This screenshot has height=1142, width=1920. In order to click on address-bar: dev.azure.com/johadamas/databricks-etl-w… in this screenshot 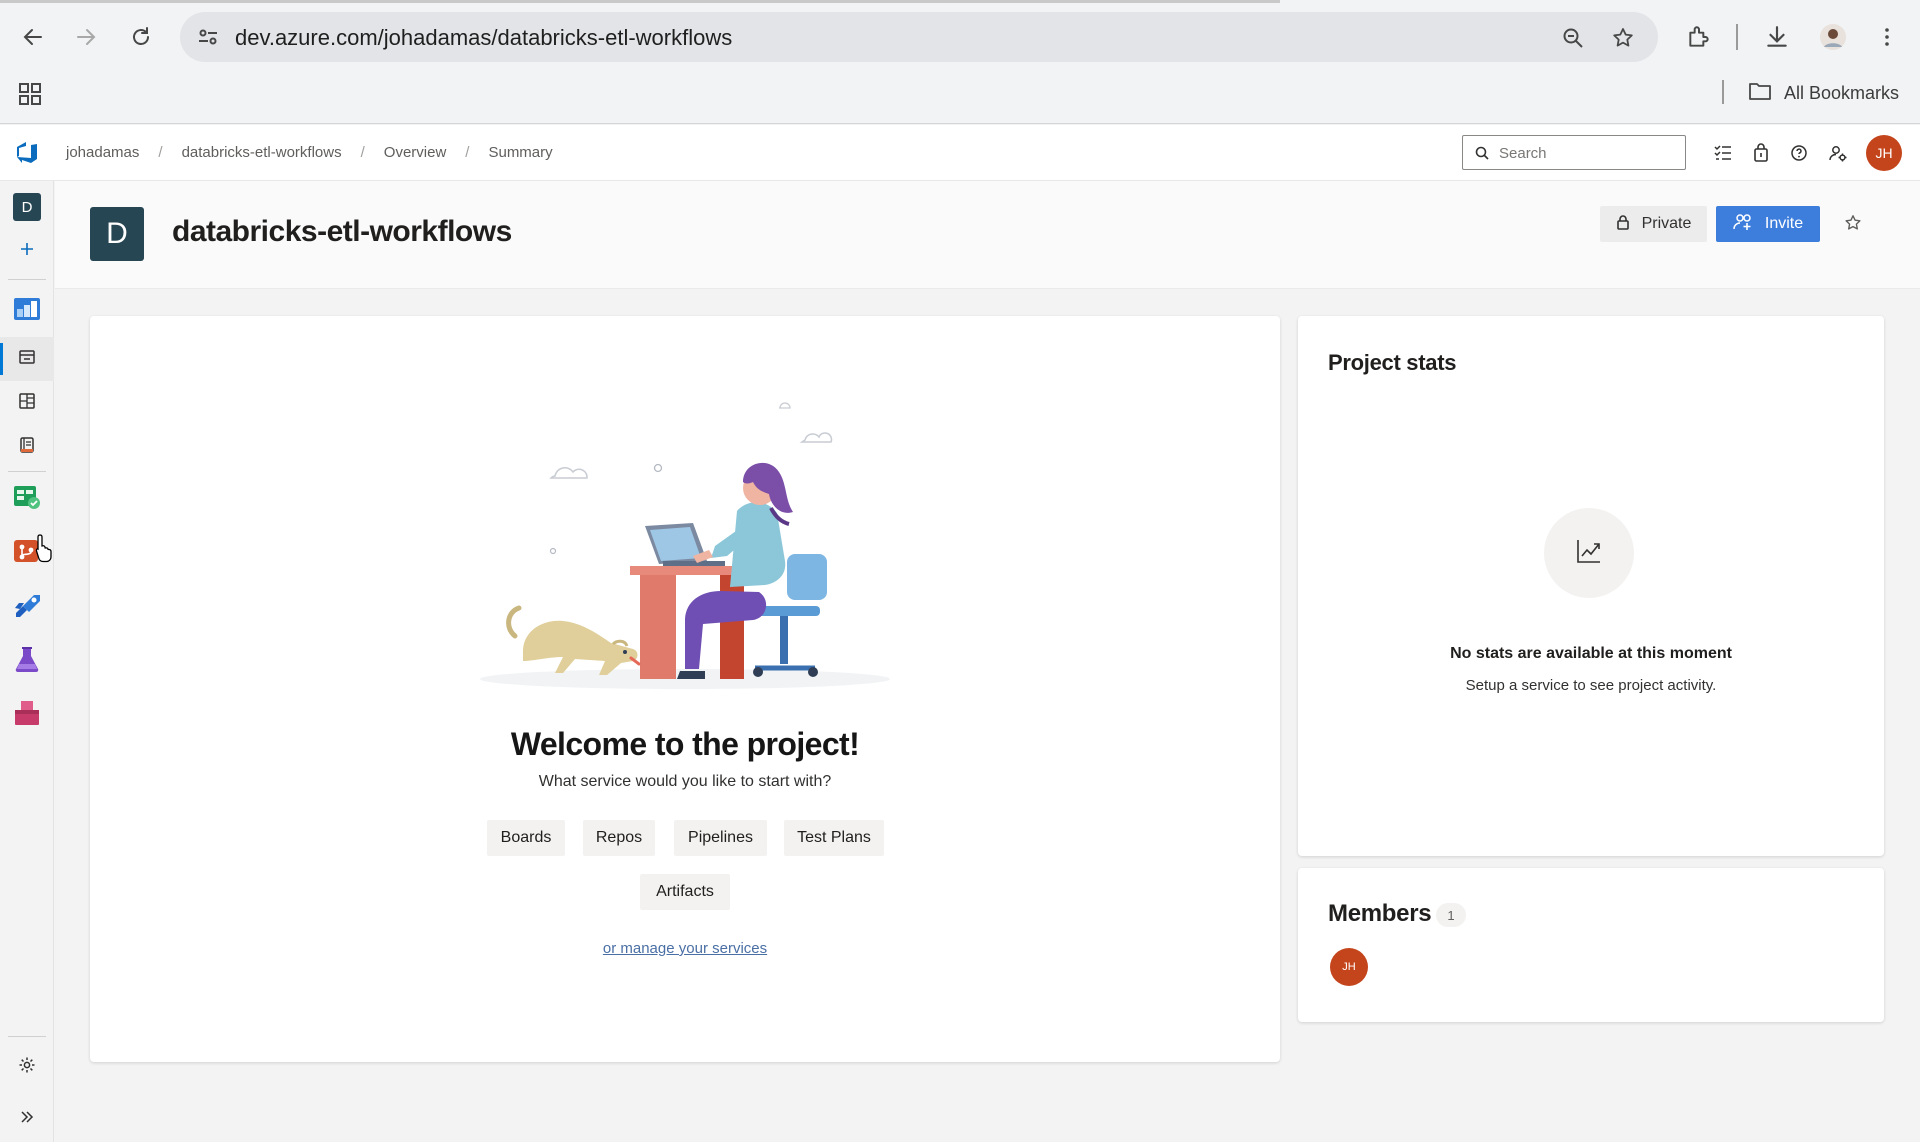, I will do `click(919, 37)`.